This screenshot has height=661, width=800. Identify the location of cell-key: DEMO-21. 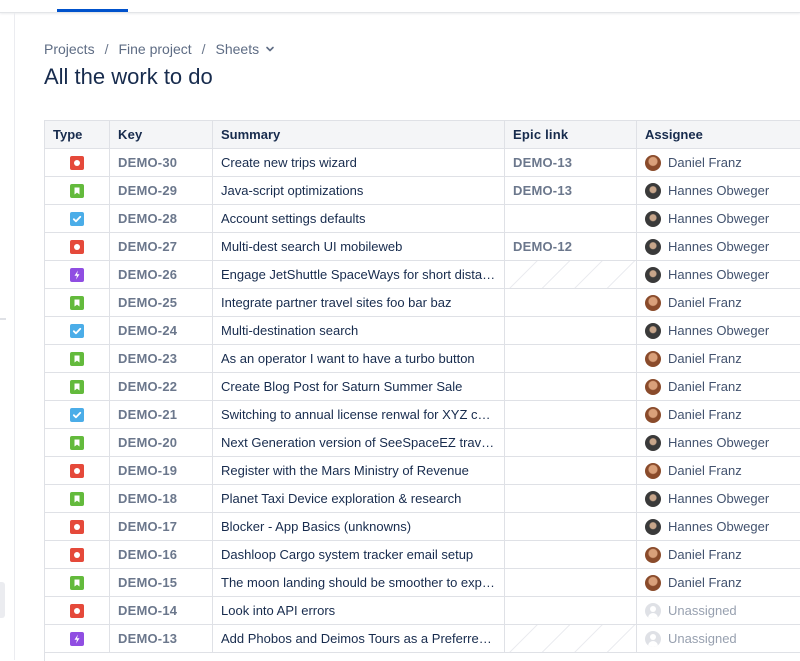
(161, 414).